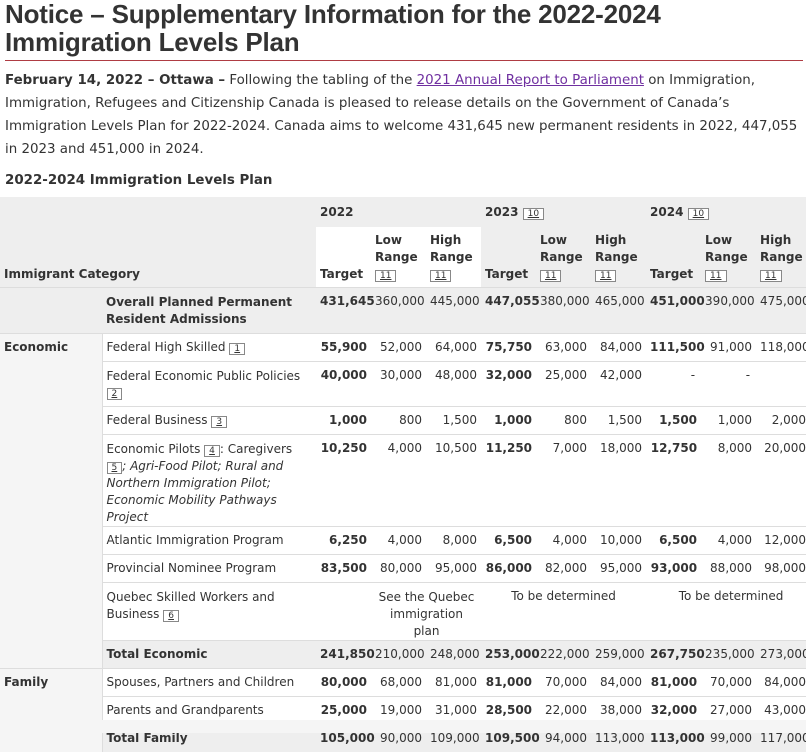 Image resolution: width=806 pixels, height=752 pixels. What do you see at coordinates (344, 447) in the screenshot?
I see `cell: 10,250` at bounding box center [344, 447].